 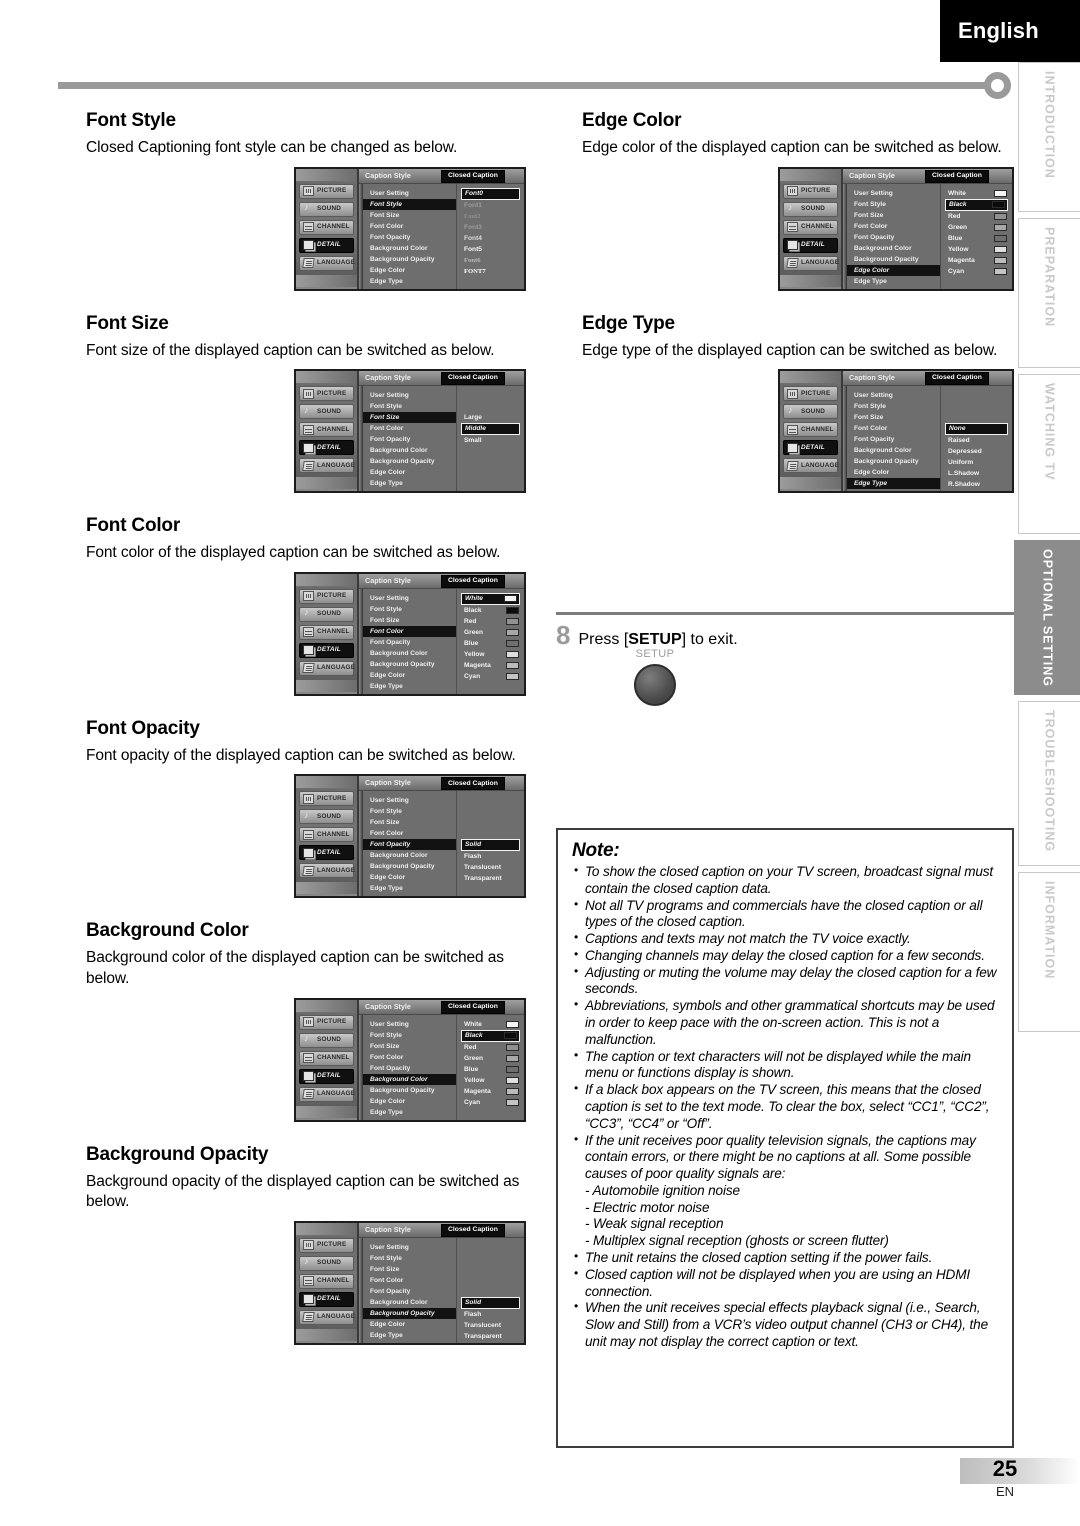 I want to click on osd-value-red: Red, so click(x=491, y=621).